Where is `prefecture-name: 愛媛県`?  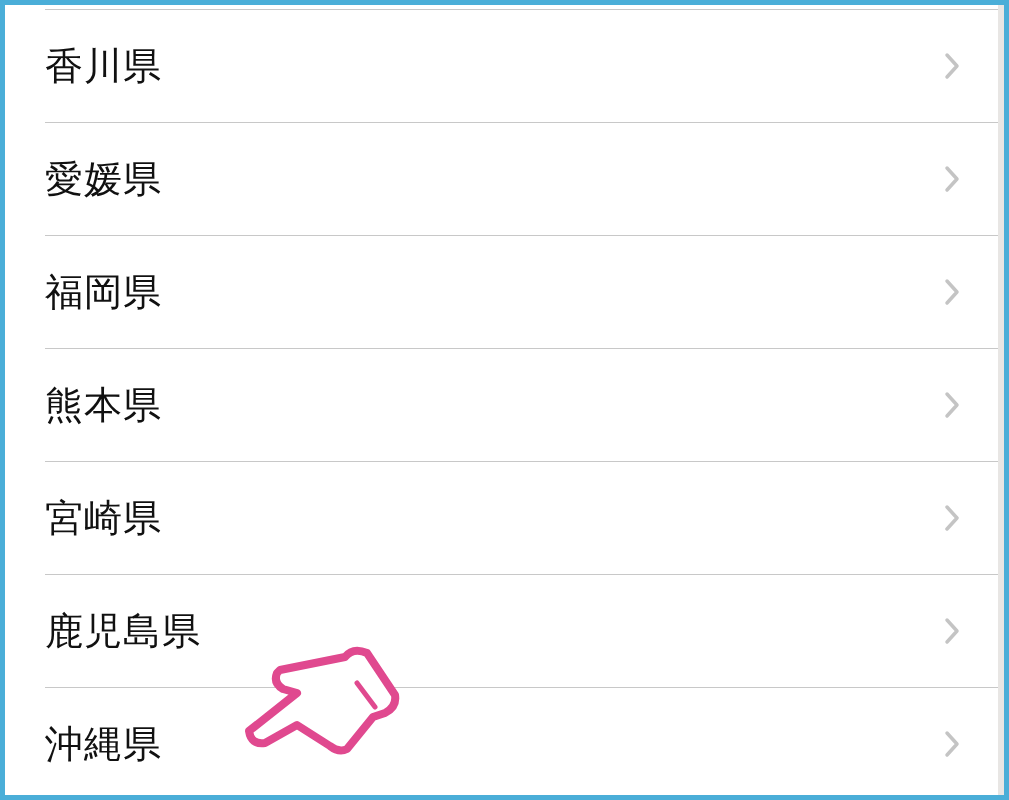 prefecture-name: 愛媛県 is located at coordinates (103, 179).